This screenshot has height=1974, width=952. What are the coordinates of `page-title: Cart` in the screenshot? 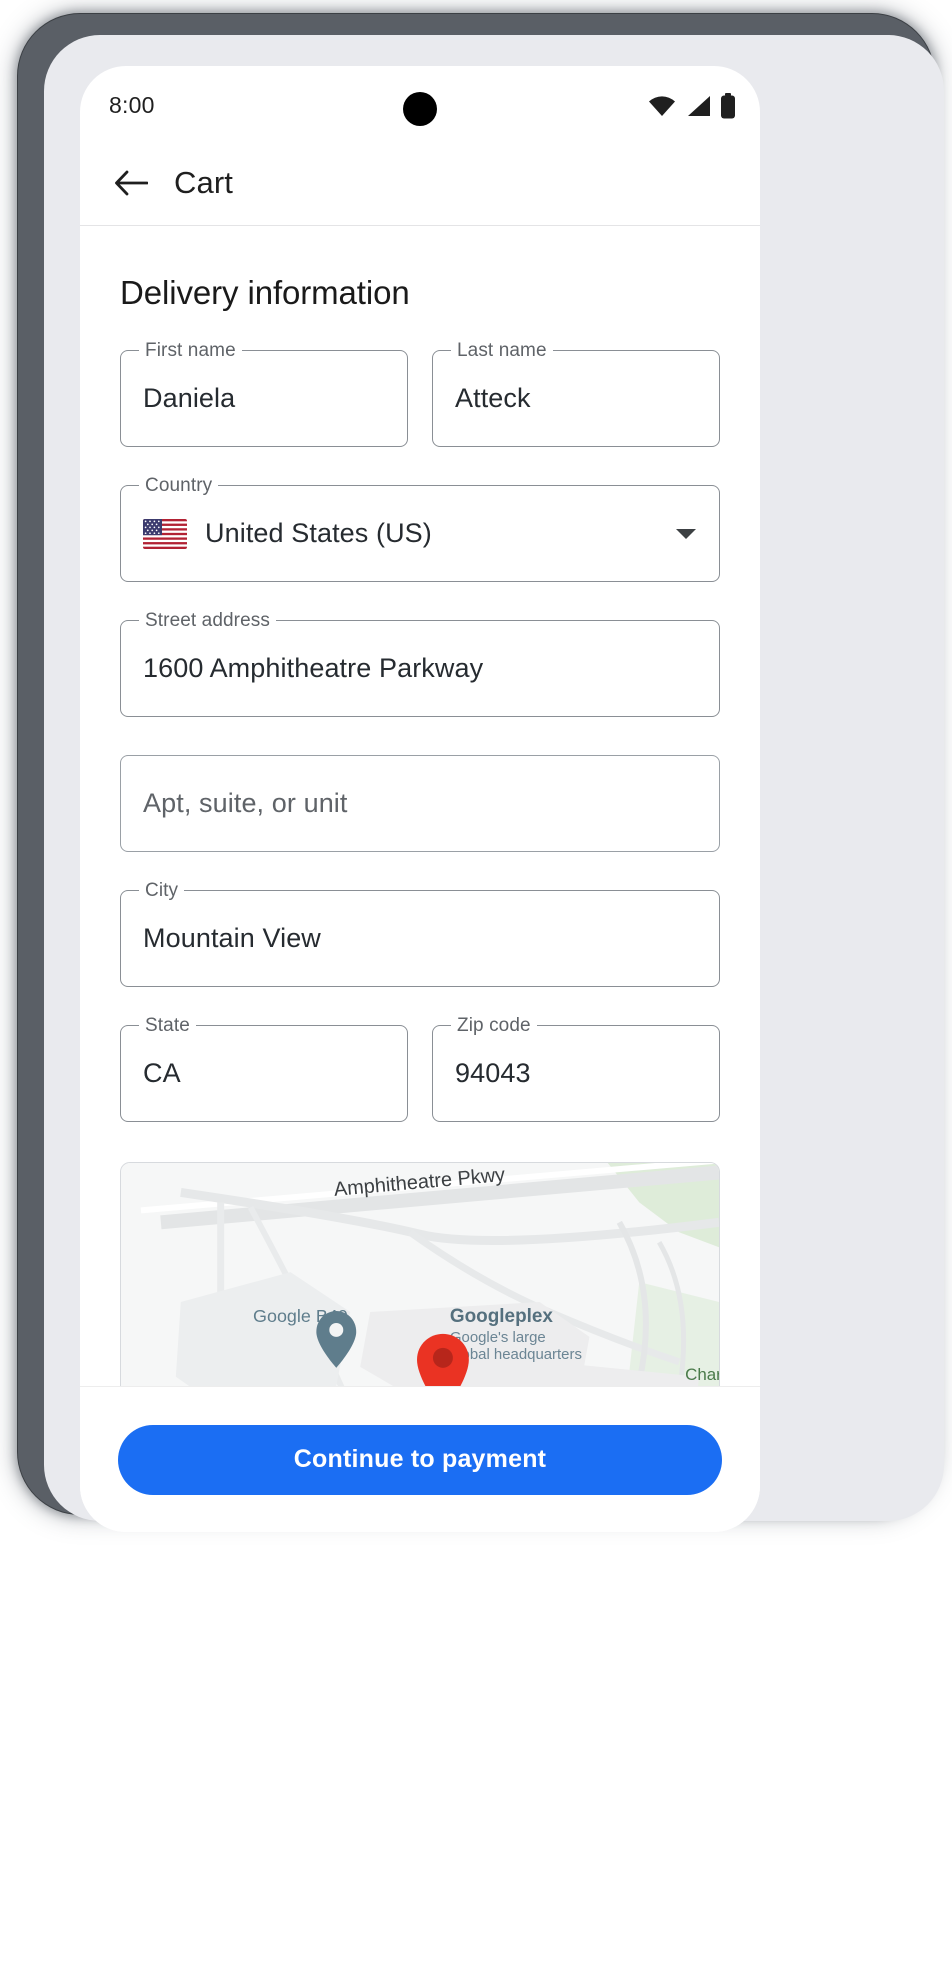 It's located at (203, 182).